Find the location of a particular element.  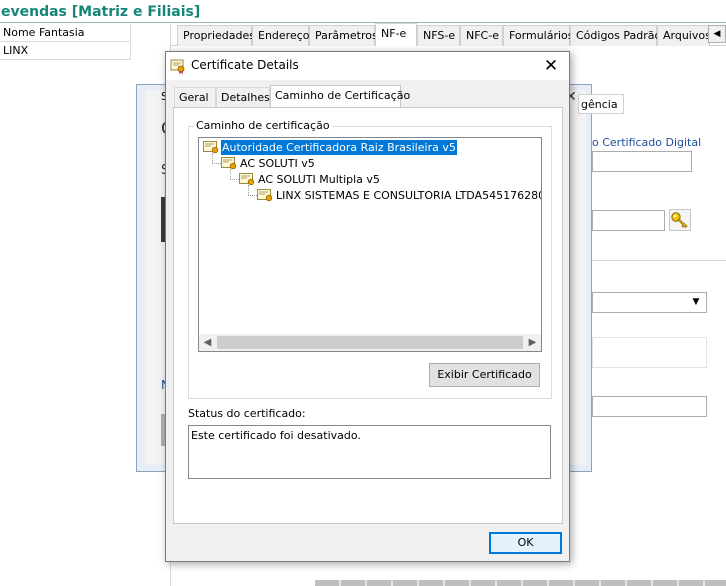

grid-header-nome-fantasia: Nome Fantasia is located at coordinates (65, 33).